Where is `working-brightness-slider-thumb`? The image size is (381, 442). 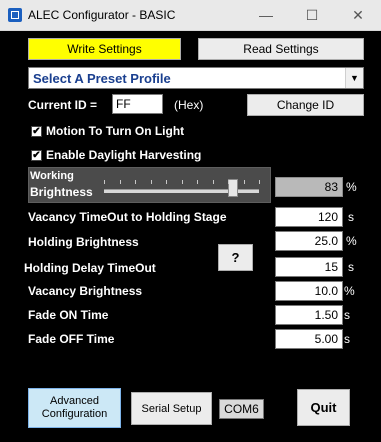 working-brightness-slider-thumb is located at coordinates (232, 188).